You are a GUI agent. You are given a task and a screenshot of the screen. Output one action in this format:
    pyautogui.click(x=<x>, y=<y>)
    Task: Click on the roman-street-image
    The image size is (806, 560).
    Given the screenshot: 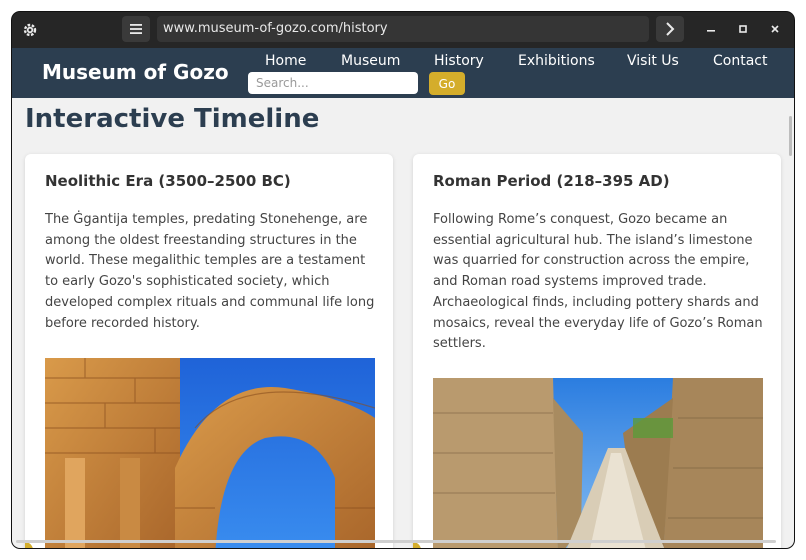 What is the action you would take?
    pyautogui.click(x=598, y=463)
    